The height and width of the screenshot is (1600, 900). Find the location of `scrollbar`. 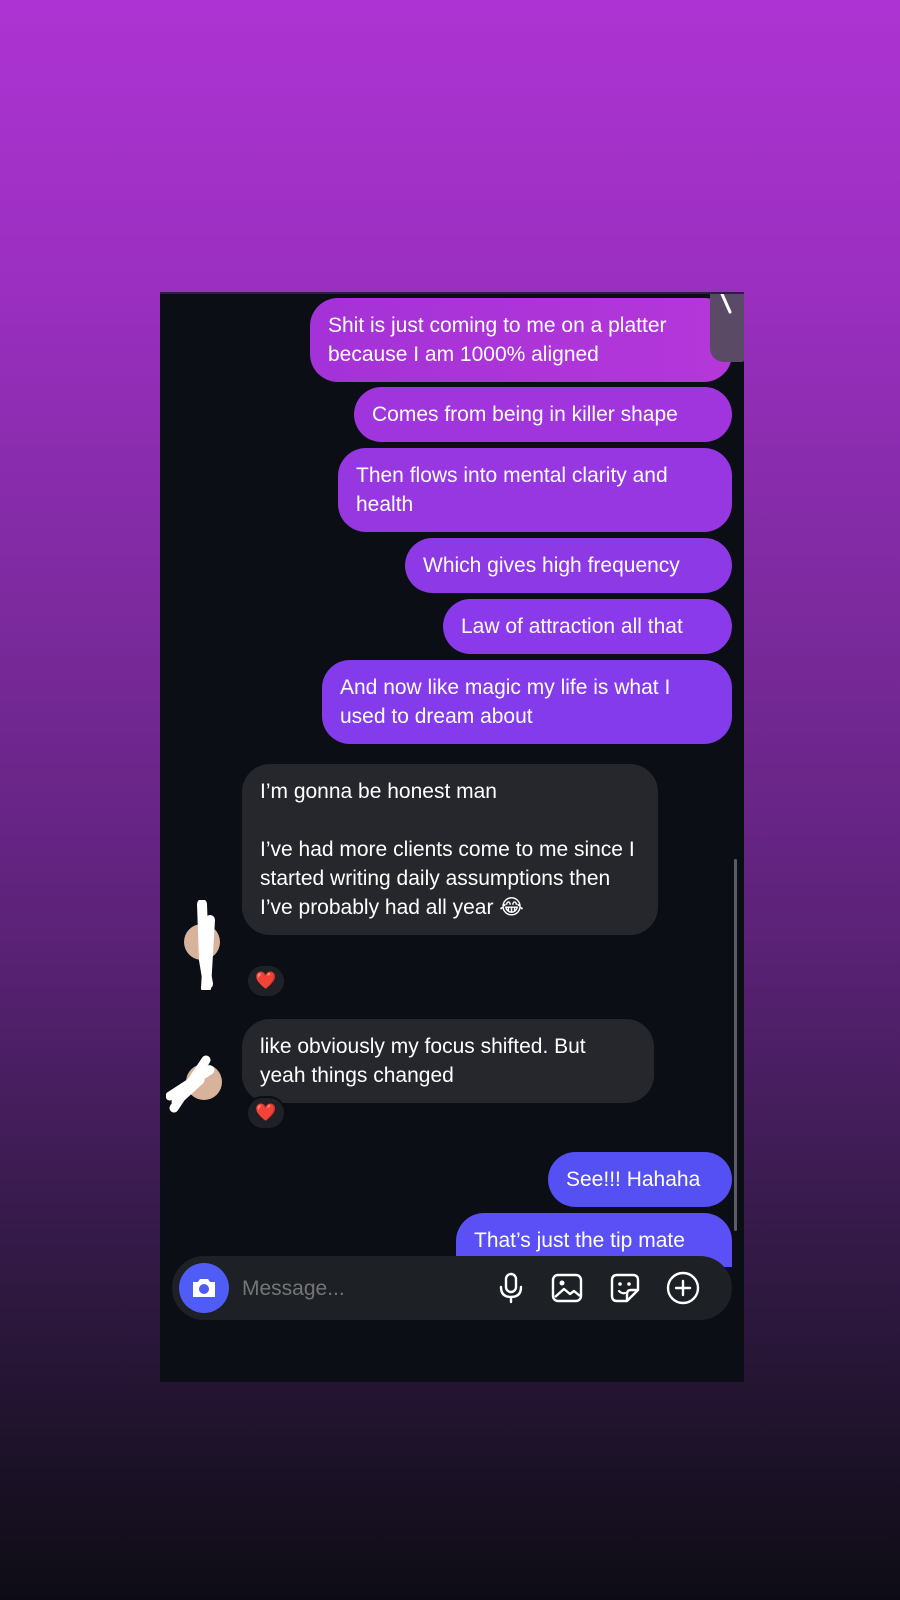

scrollbar is located at coordinates (735, 1045).